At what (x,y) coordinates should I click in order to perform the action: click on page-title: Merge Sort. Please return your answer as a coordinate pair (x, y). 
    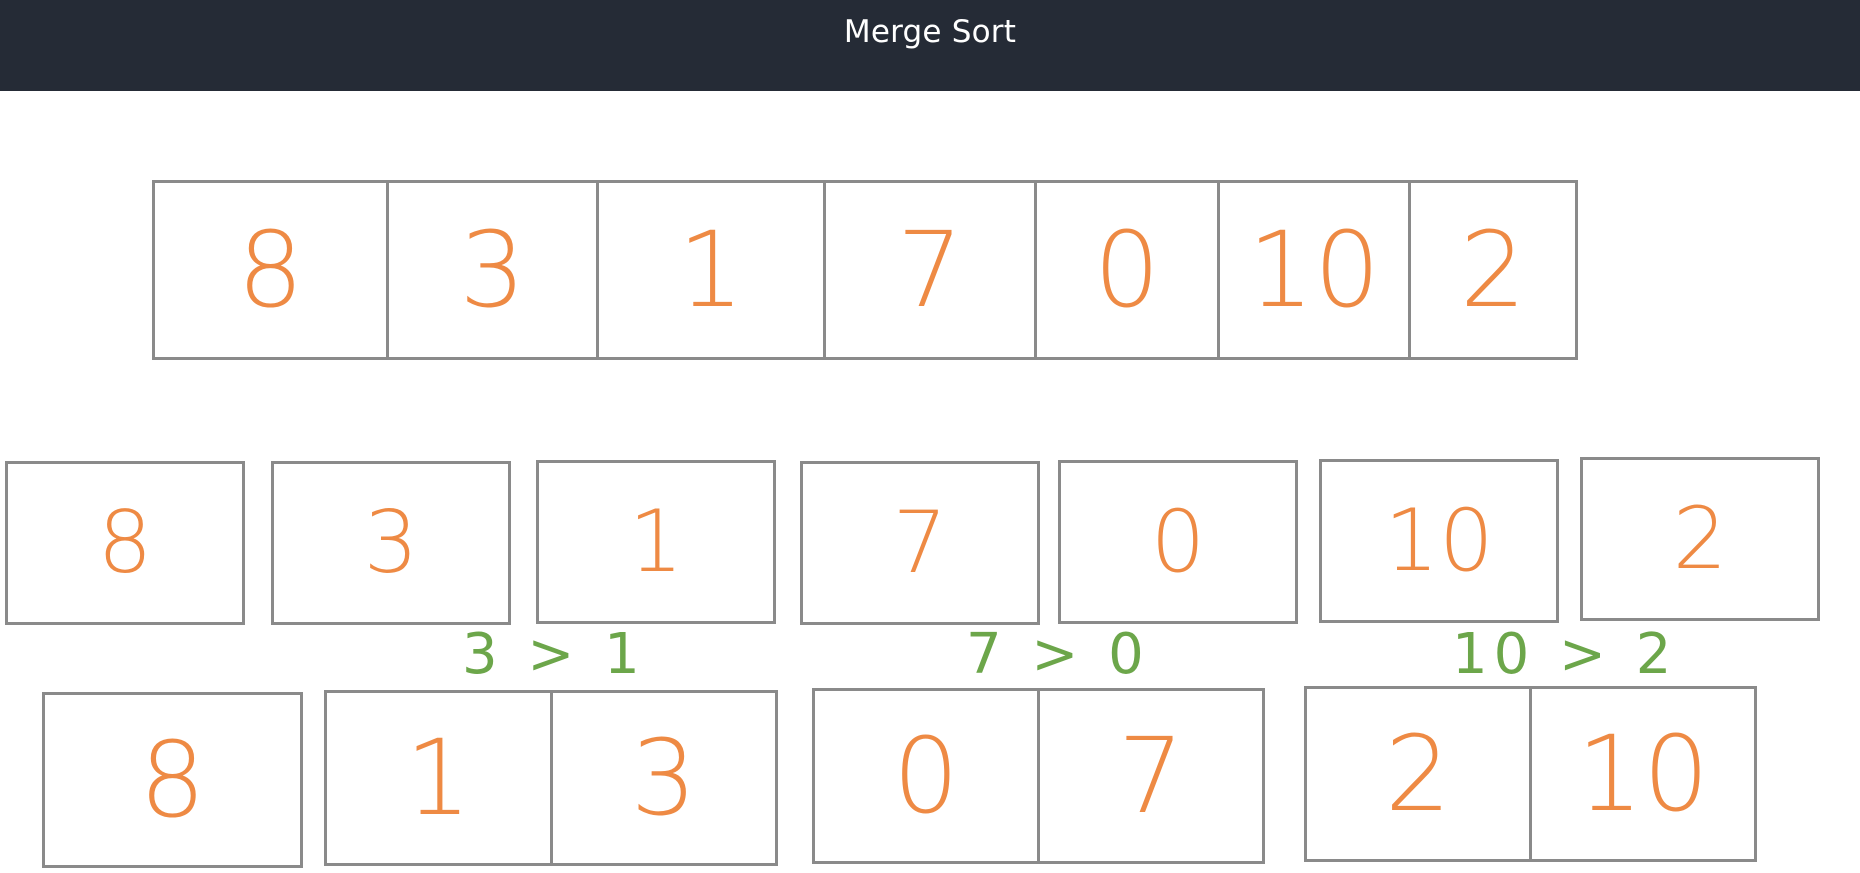
    Looking at the image, I should click on (930, 31).